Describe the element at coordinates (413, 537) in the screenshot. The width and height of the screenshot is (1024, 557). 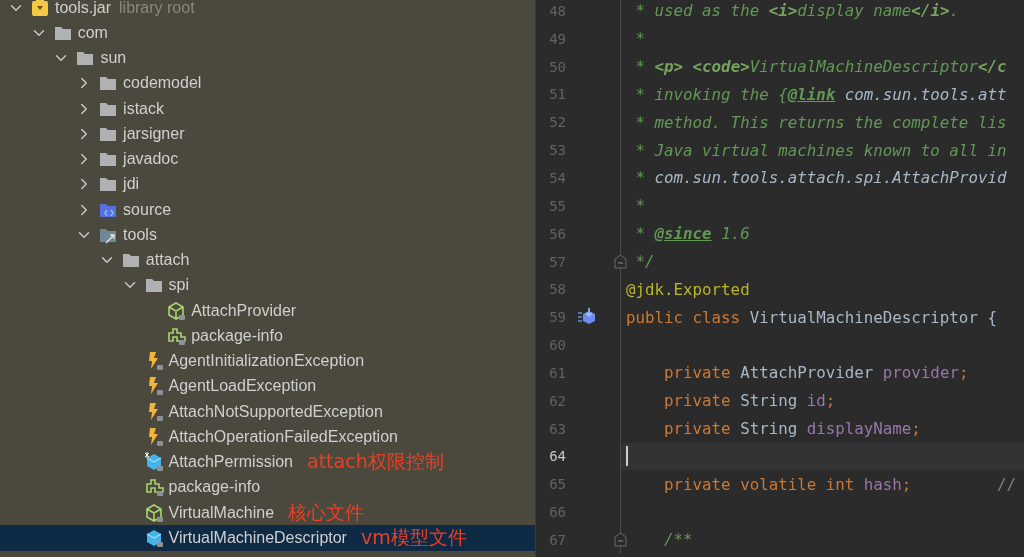
I see `annotation-note: vm模型文件` at that location.